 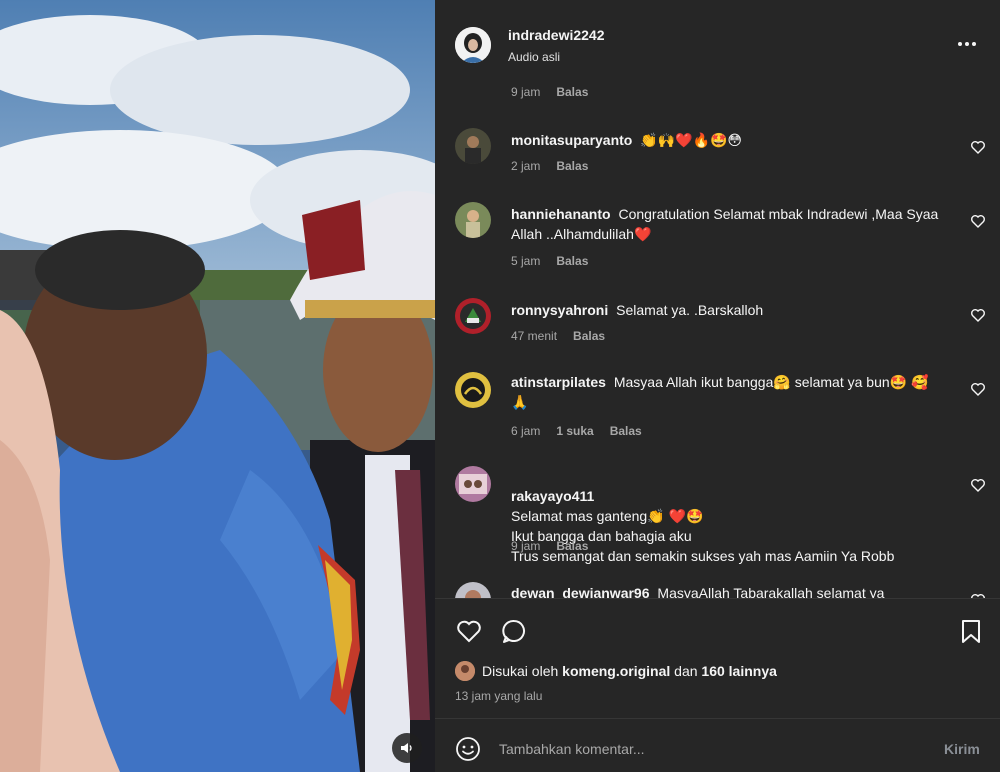 I want to click on speaker-icon, so click(x=406, y=748).